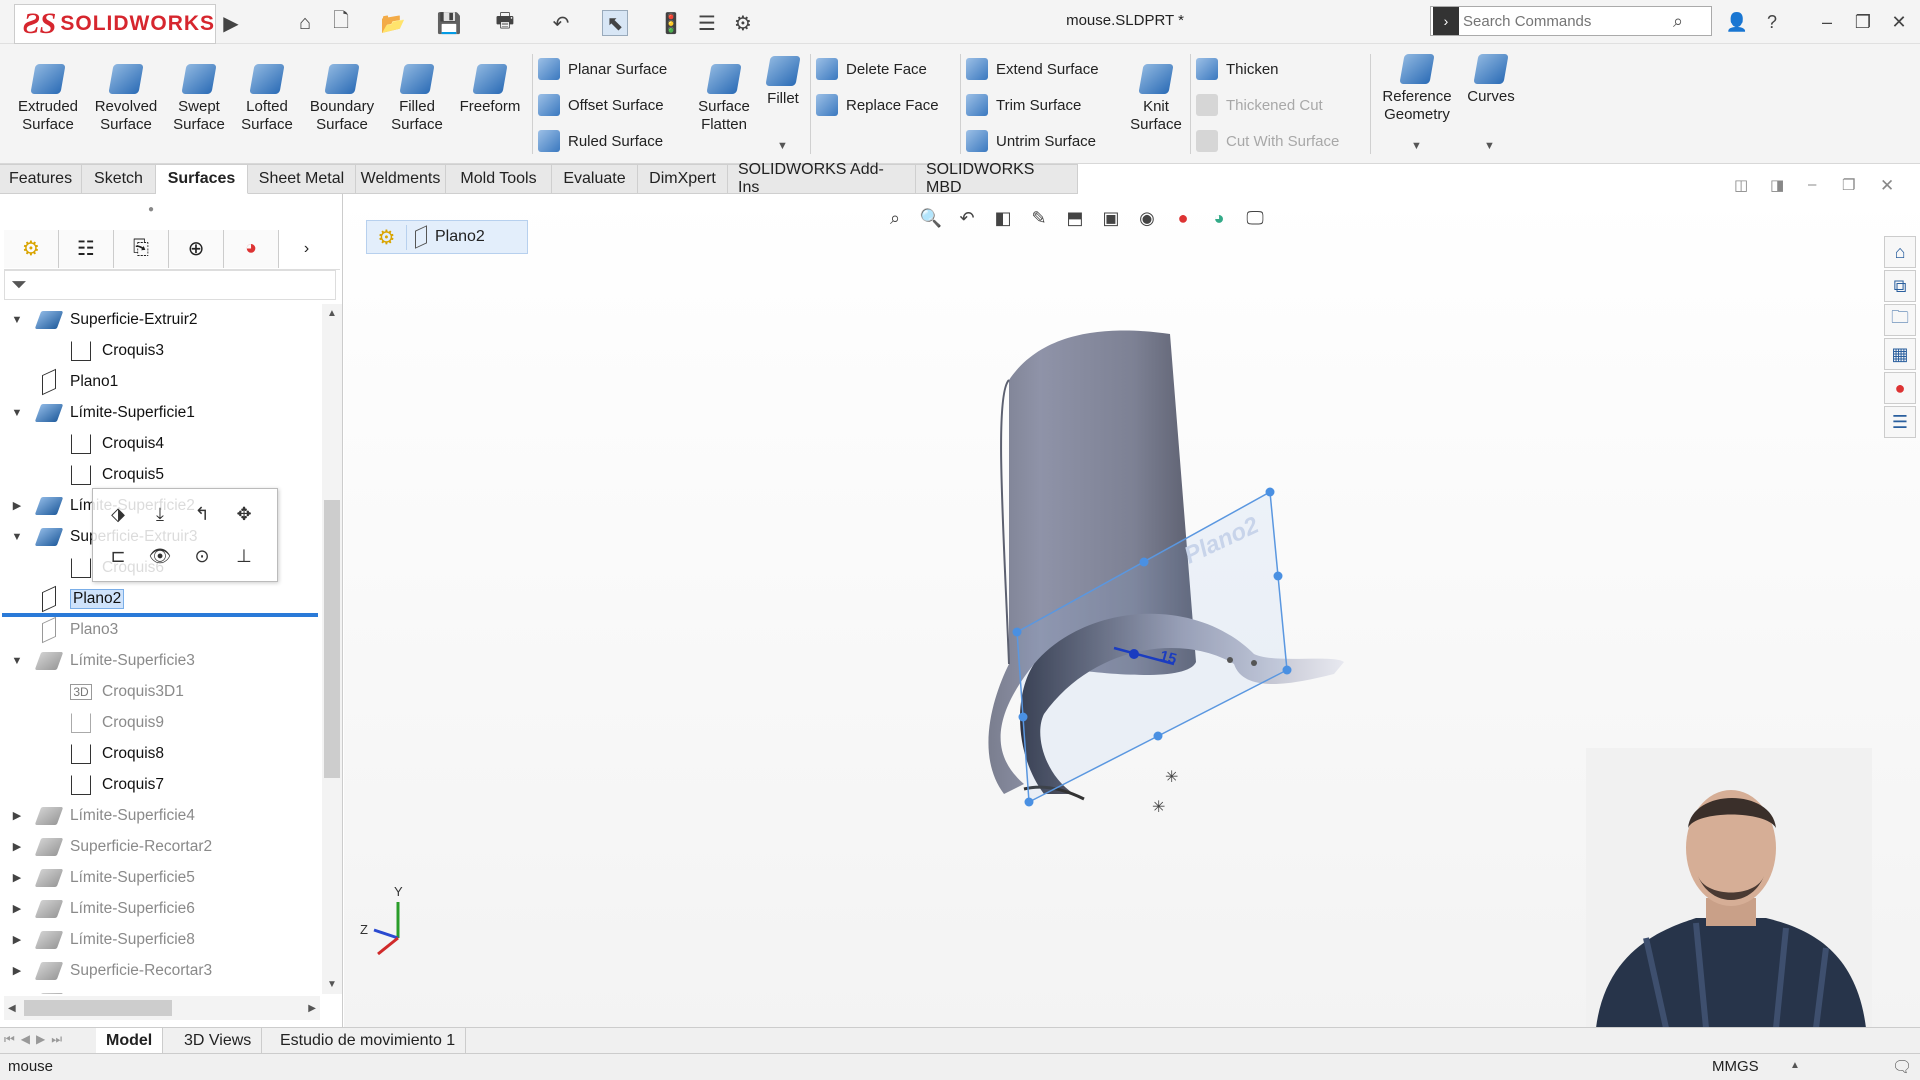 This screenshot has height=1080, width=1920. Describe the element at coordinates (48, 99) in the screenshot. I see `extruded-surface-button: Extruded Surface` at that location.